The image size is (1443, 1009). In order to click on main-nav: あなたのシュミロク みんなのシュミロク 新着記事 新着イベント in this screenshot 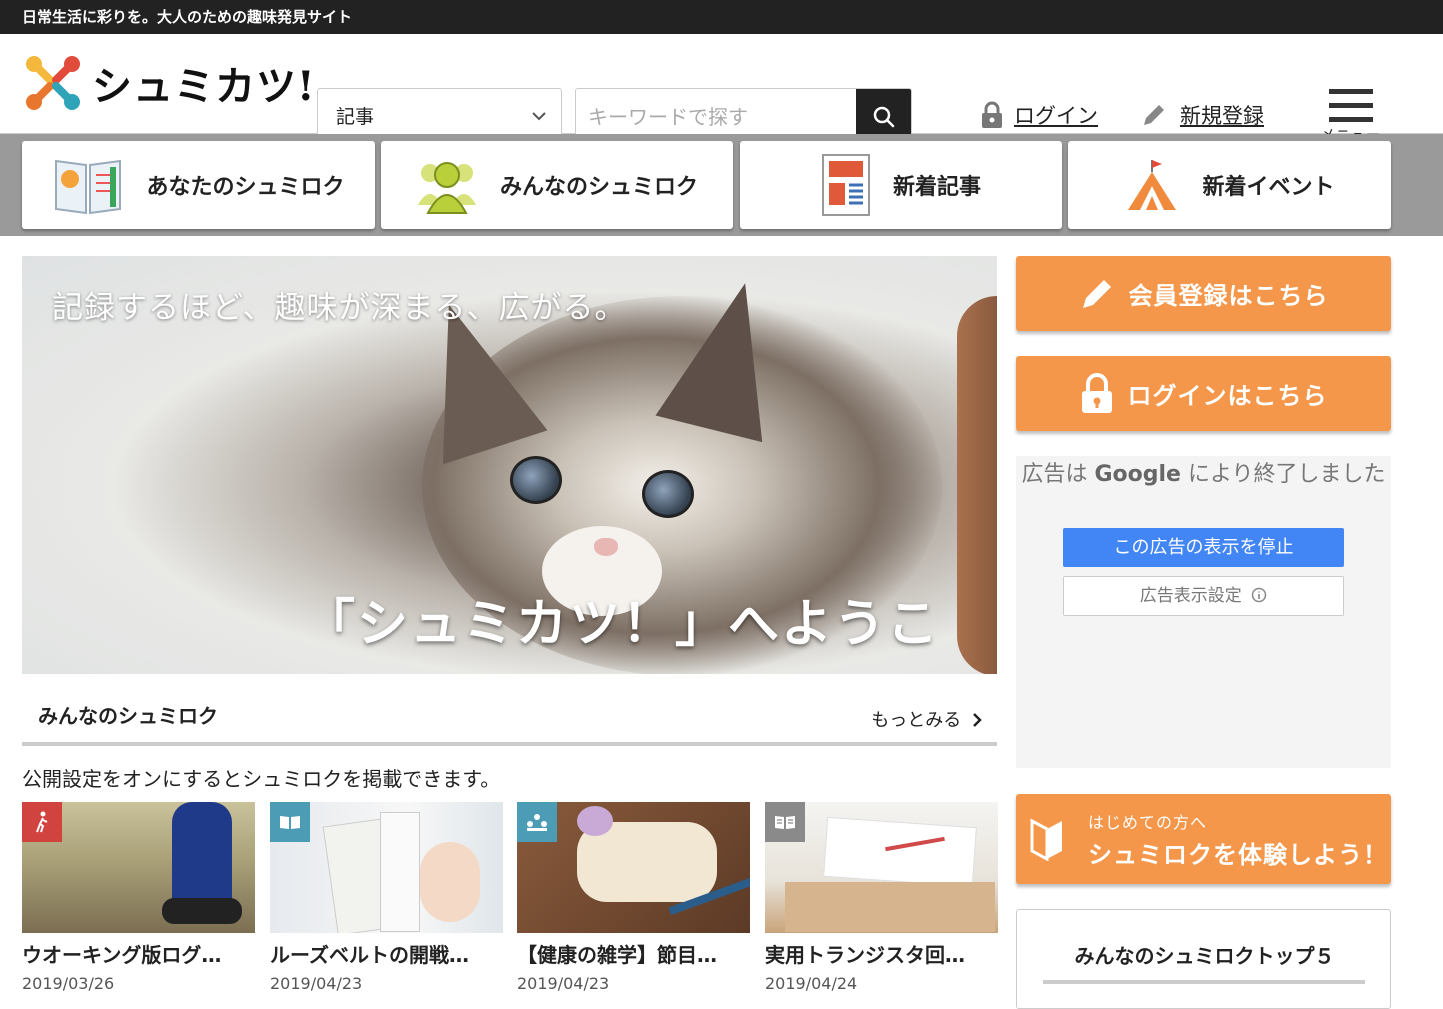, I will do `click(721, 185)`.